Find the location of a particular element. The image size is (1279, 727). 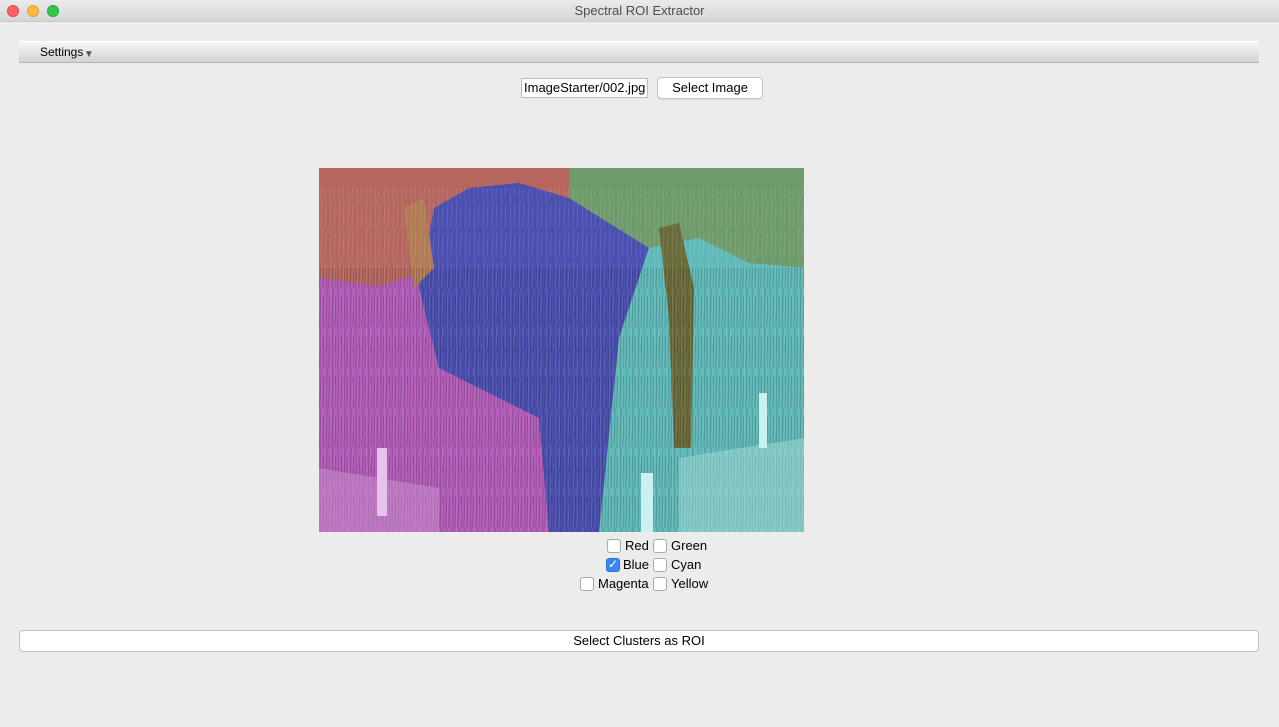

checkbox-magenta is located at coordinates (587, 584).